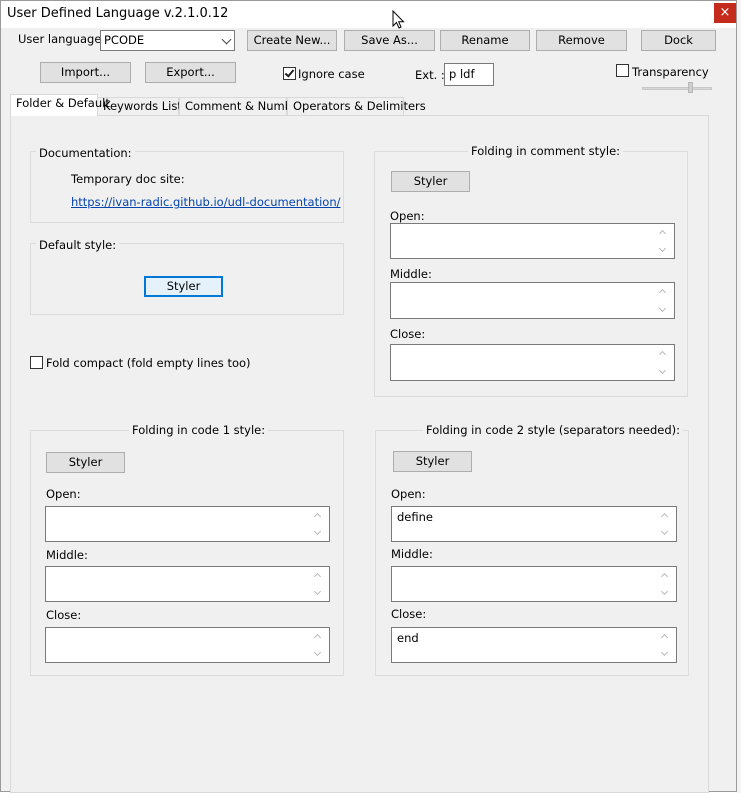  Describe the element at coordinates (85, 462) in the screenshot. I see `code1-styler-button: Styler` at that location.